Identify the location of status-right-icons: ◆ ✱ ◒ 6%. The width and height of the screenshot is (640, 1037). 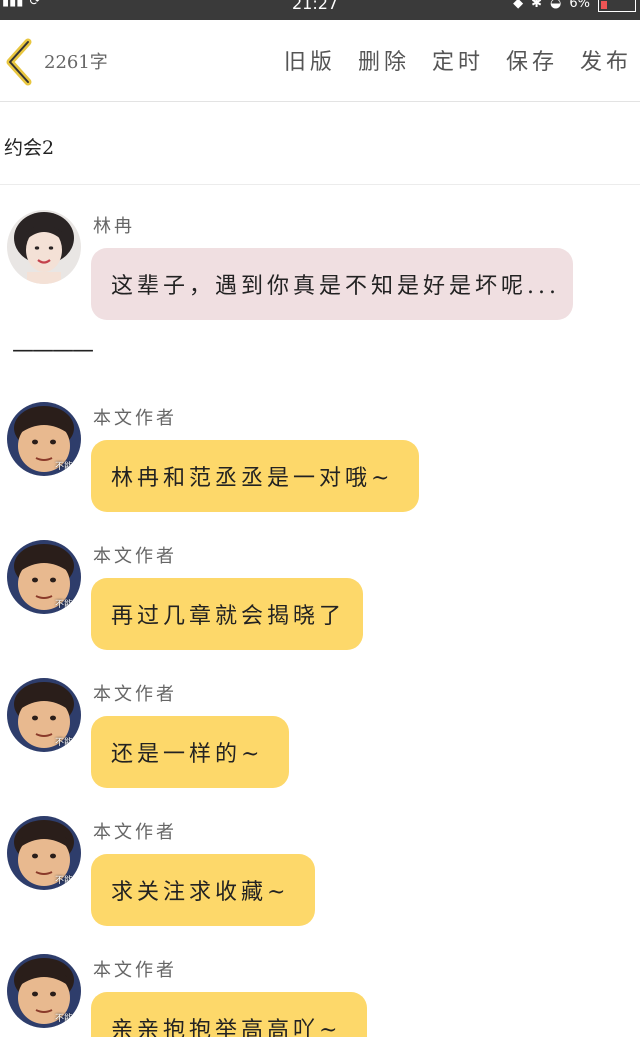
(574, 6).